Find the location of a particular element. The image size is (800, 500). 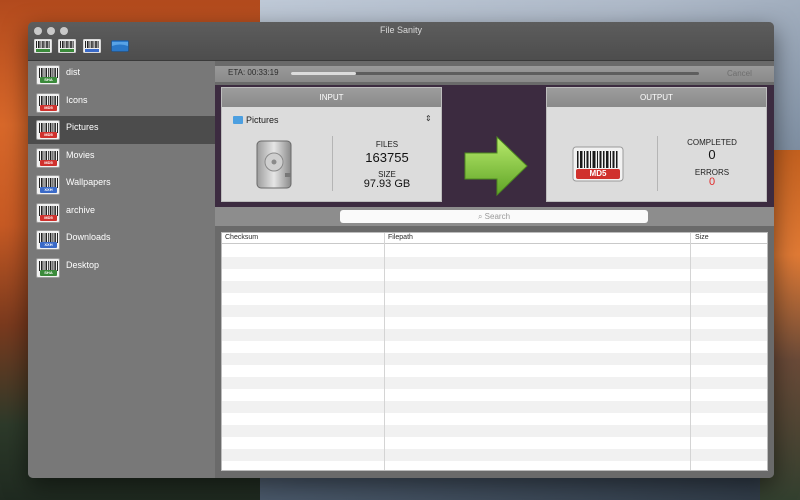

window-title: File Sanity is located at coordinates (401, 30).